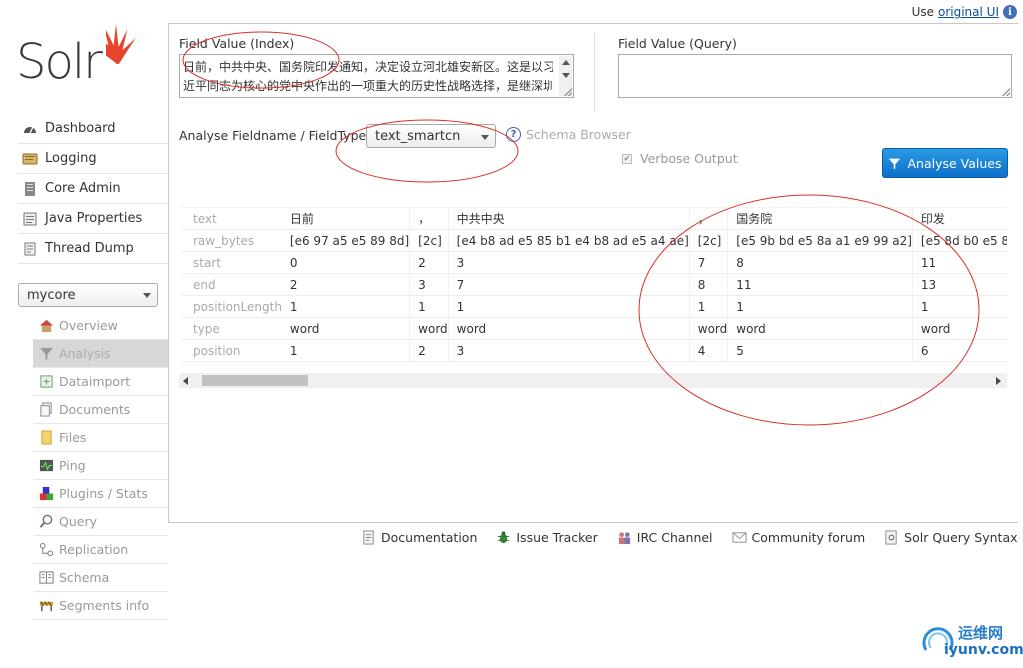  I want to click on row-name: end, so click(231, 284).